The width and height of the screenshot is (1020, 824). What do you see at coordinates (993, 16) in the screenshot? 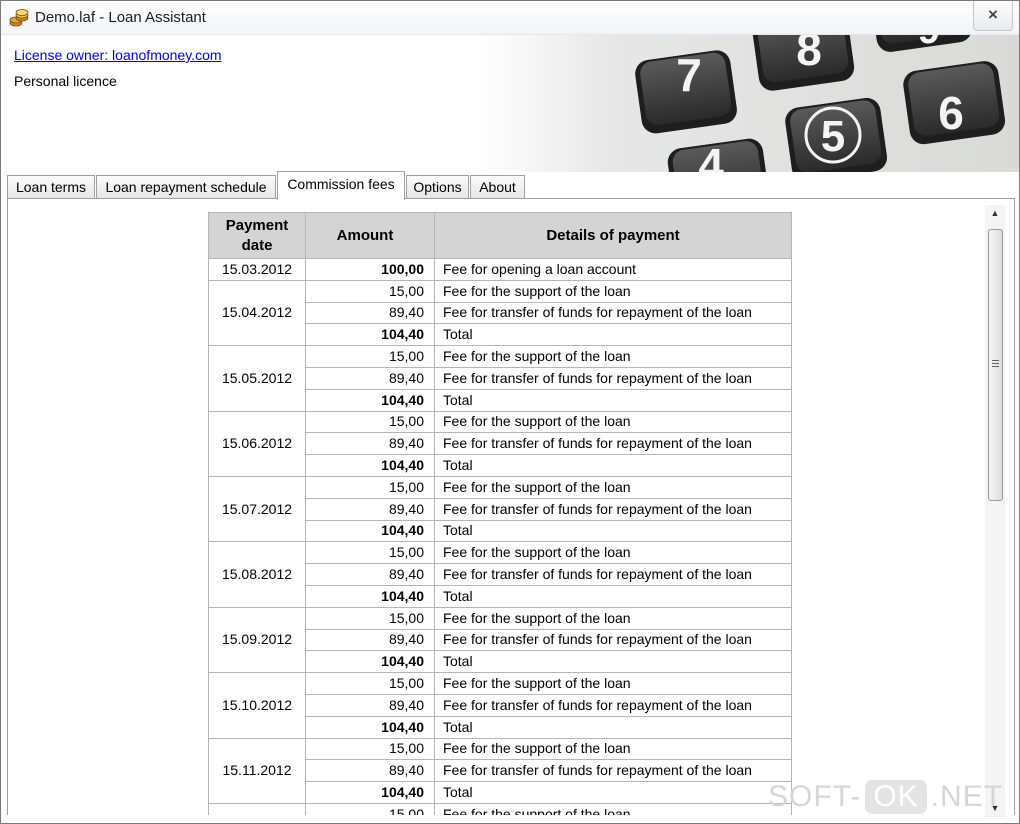
I see `close-button: ×` at bounding box center [993, 16].